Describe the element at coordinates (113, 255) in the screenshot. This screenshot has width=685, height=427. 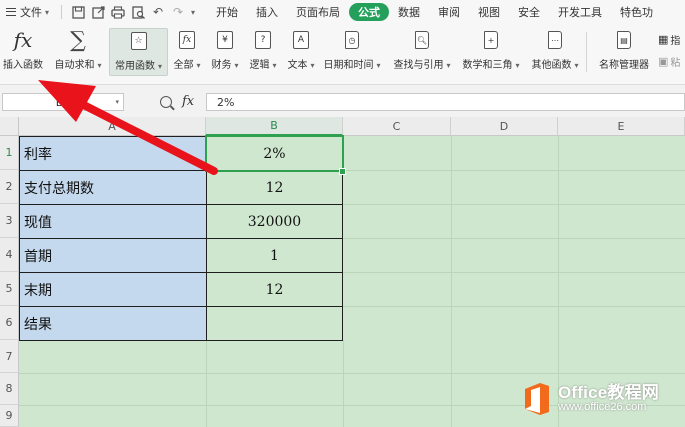
I see `cell-a4: 首期` at that location.